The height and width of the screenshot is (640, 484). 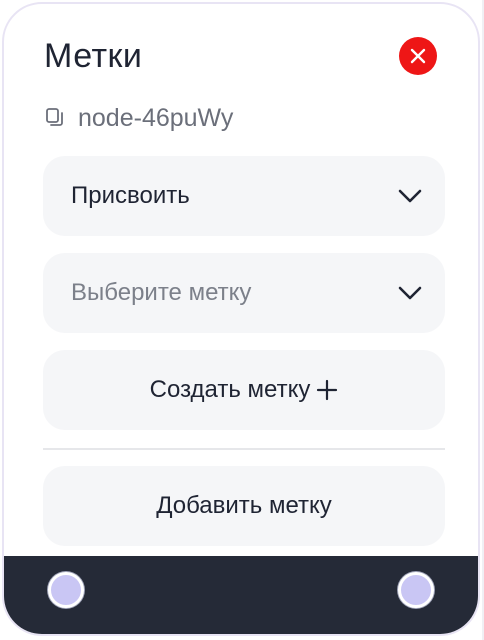 What do you see at coordinates (327, 390) in the screenshot?
I see `plus-icon` at bounding box center [327, 390].